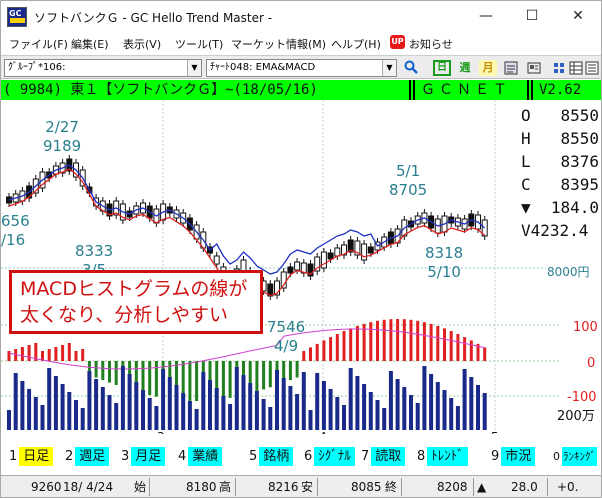 This screenshot has height=498, width=602. What do you see at coordinates (323, 432) in the screenshot?
I see `month-label-4: 4` at bounding box center [323, 432].